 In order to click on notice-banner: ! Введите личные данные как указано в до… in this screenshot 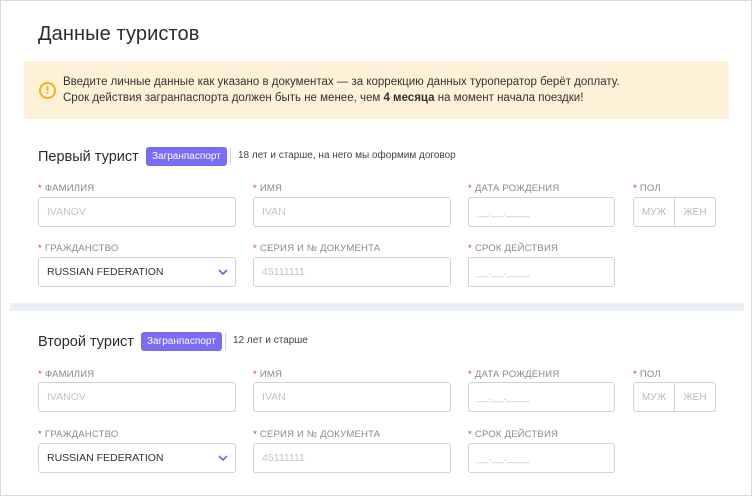, I will do `click(376, 90)`.